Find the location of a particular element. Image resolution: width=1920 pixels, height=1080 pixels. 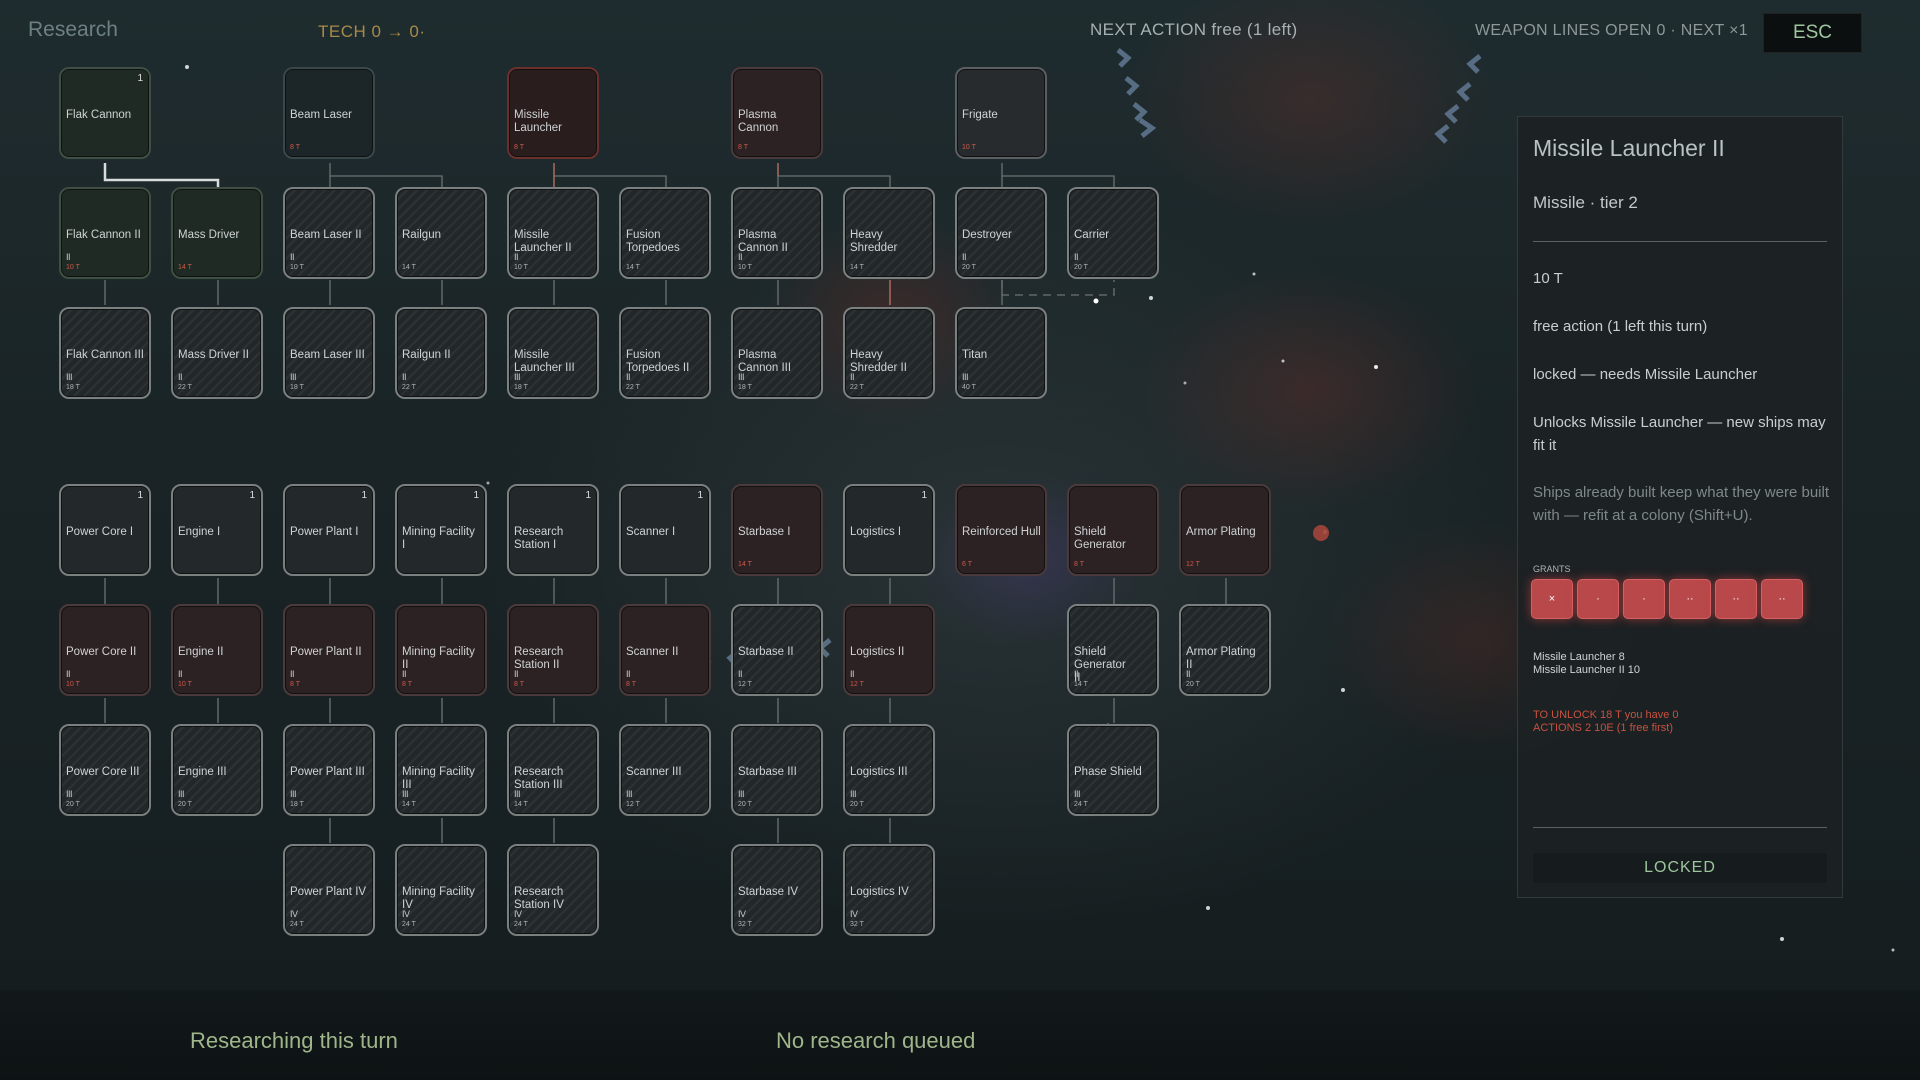

node-flak-cannon: 1 Flak Cannon is located at coordinates (105, 113).